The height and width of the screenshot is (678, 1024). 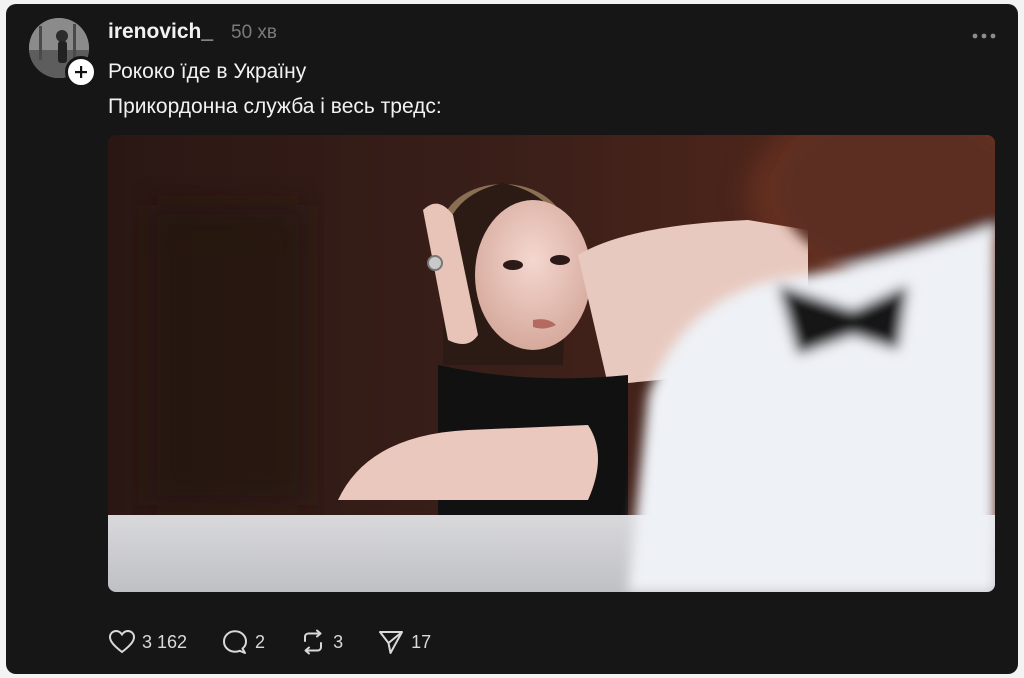 I want to click on heart-icon, so click(x=122, y=641).